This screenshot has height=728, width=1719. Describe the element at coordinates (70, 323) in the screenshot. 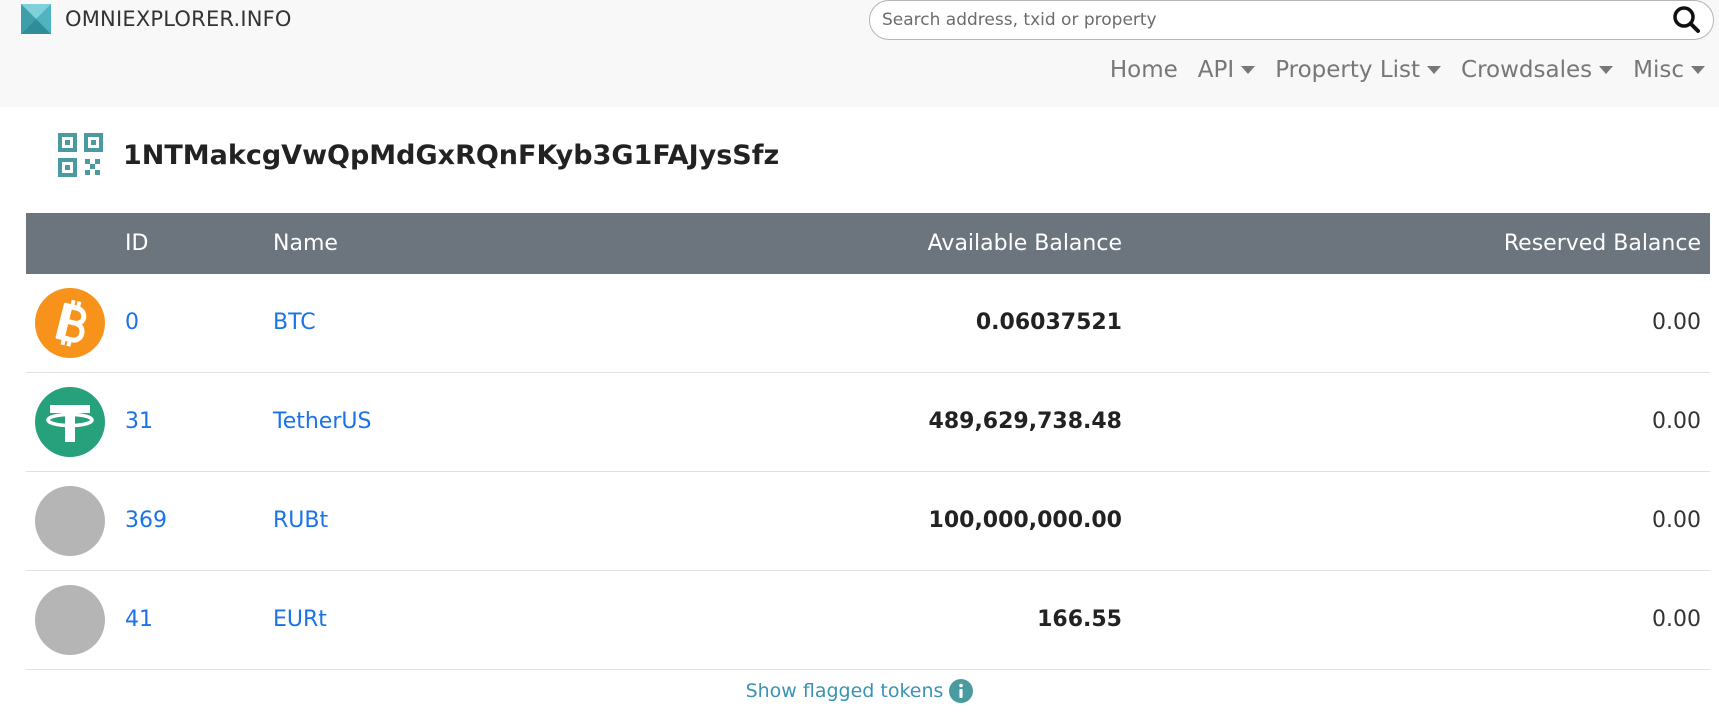

I see `bitcoin-icon` at that location.